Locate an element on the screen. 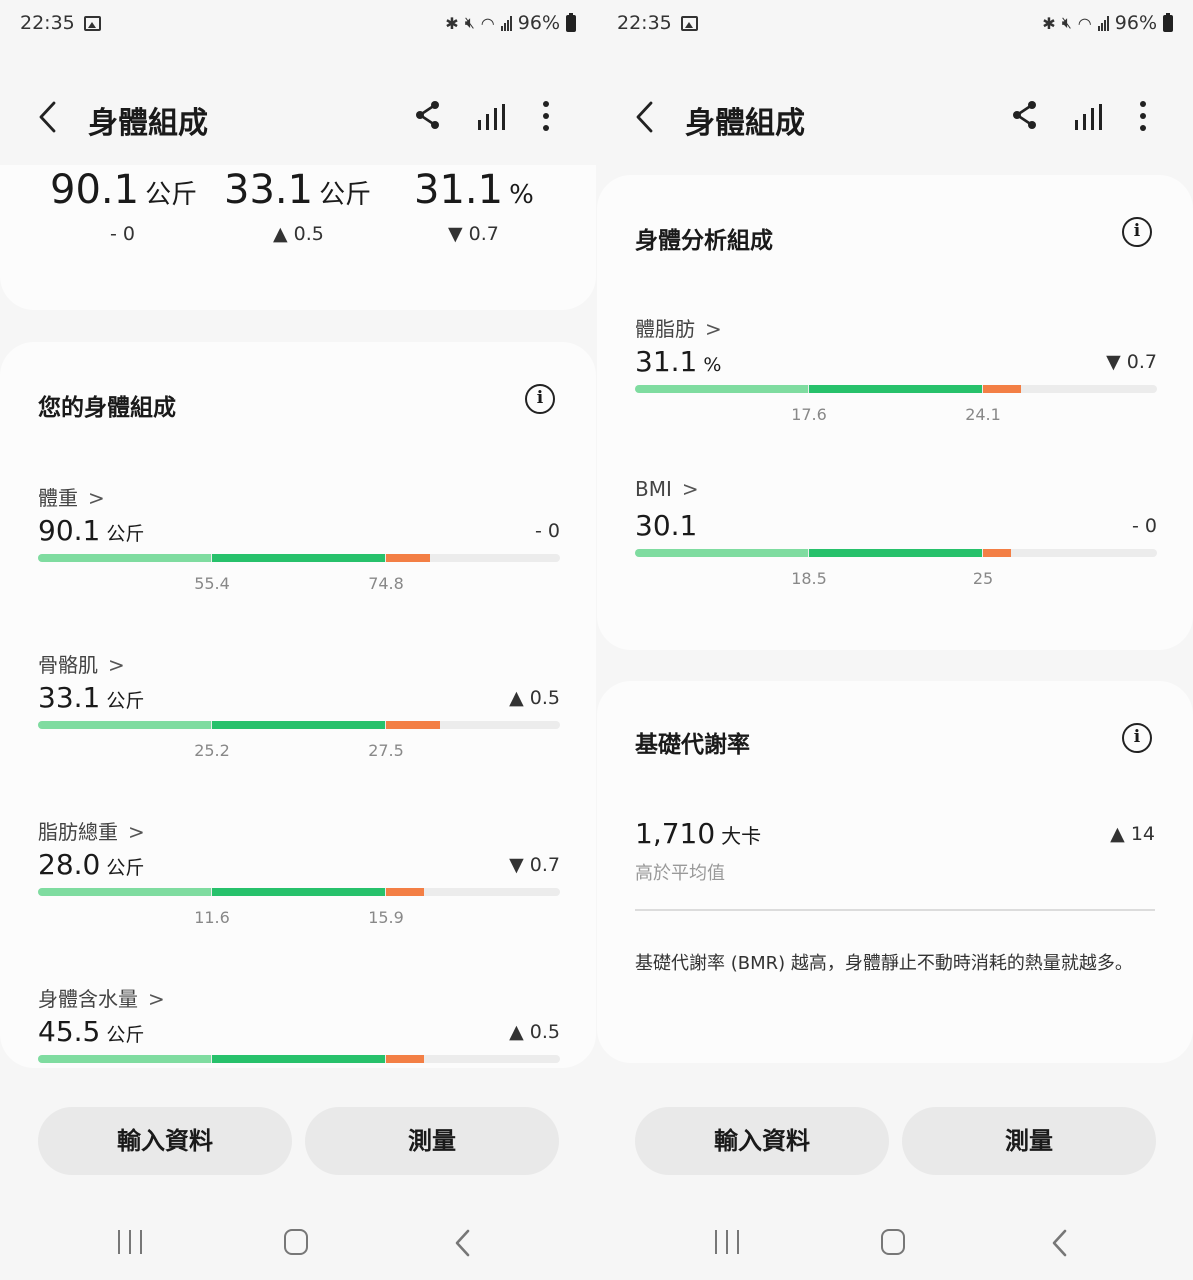 This screenshot has width=1193, height=1280. metric-fat-mass: 脂肪總重 > 28.0 公斤 ▼ 0.7 11.6 15.9 is located at coordinates (299, 886).